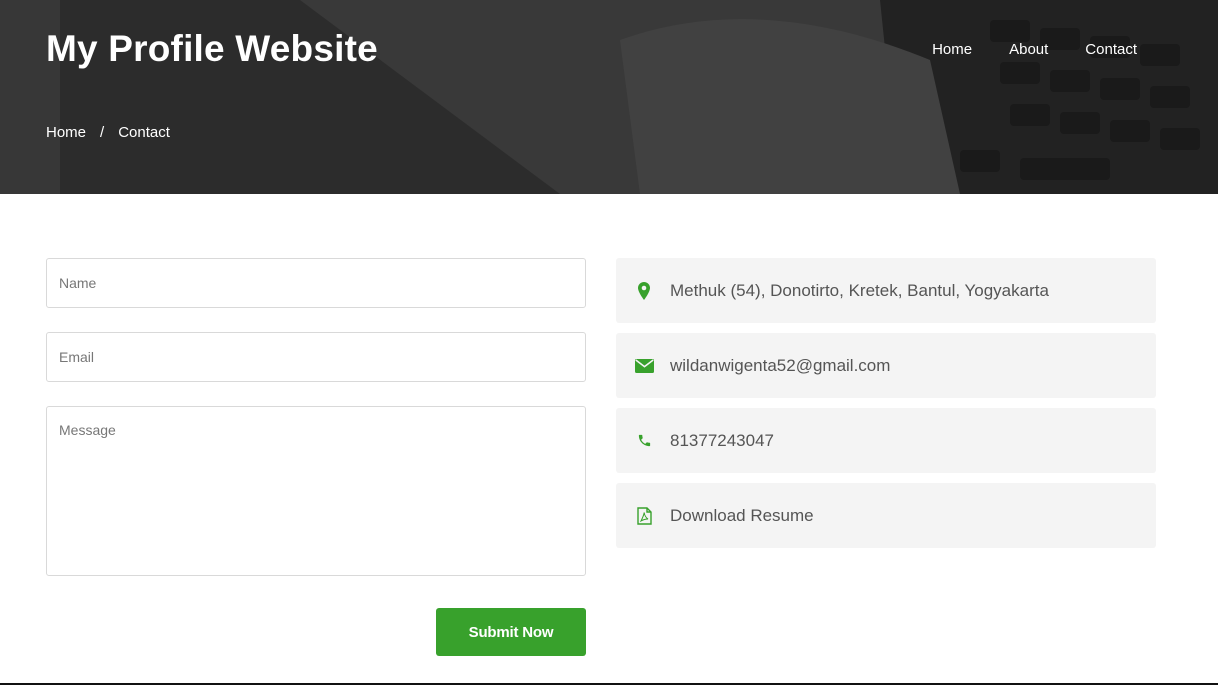  What do you see at coordinates (722, 441) in the screenshot?
I see `phone-text: 81377243047` at bounding box center [722, 441].